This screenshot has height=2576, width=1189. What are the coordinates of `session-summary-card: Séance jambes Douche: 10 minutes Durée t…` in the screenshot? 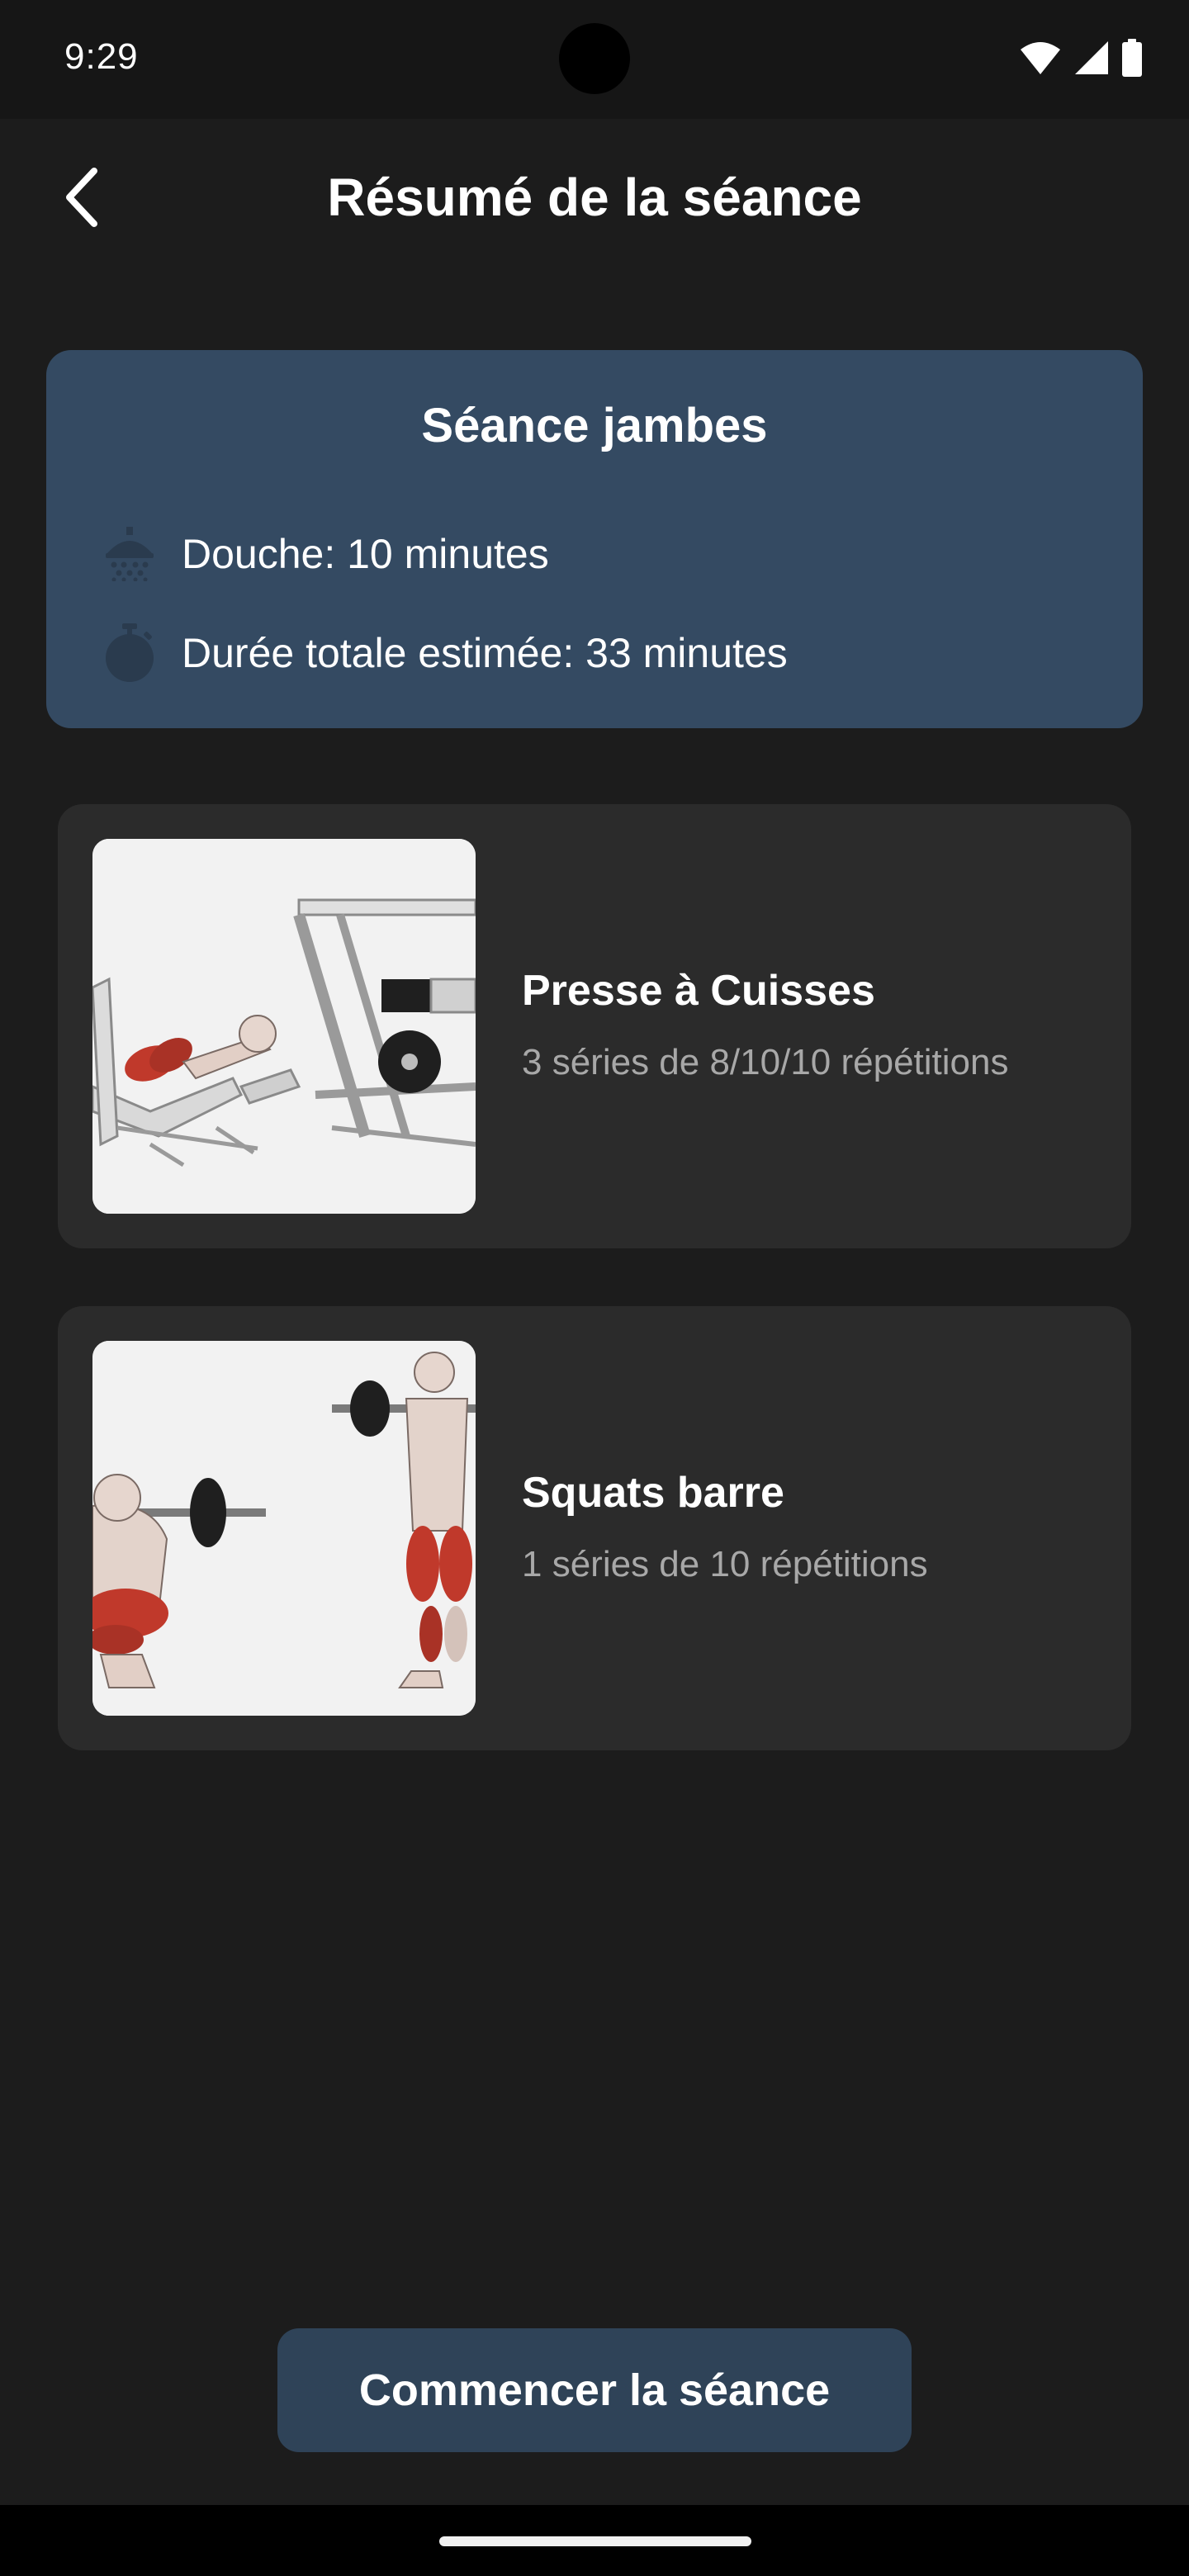 It's located at (594, 539).